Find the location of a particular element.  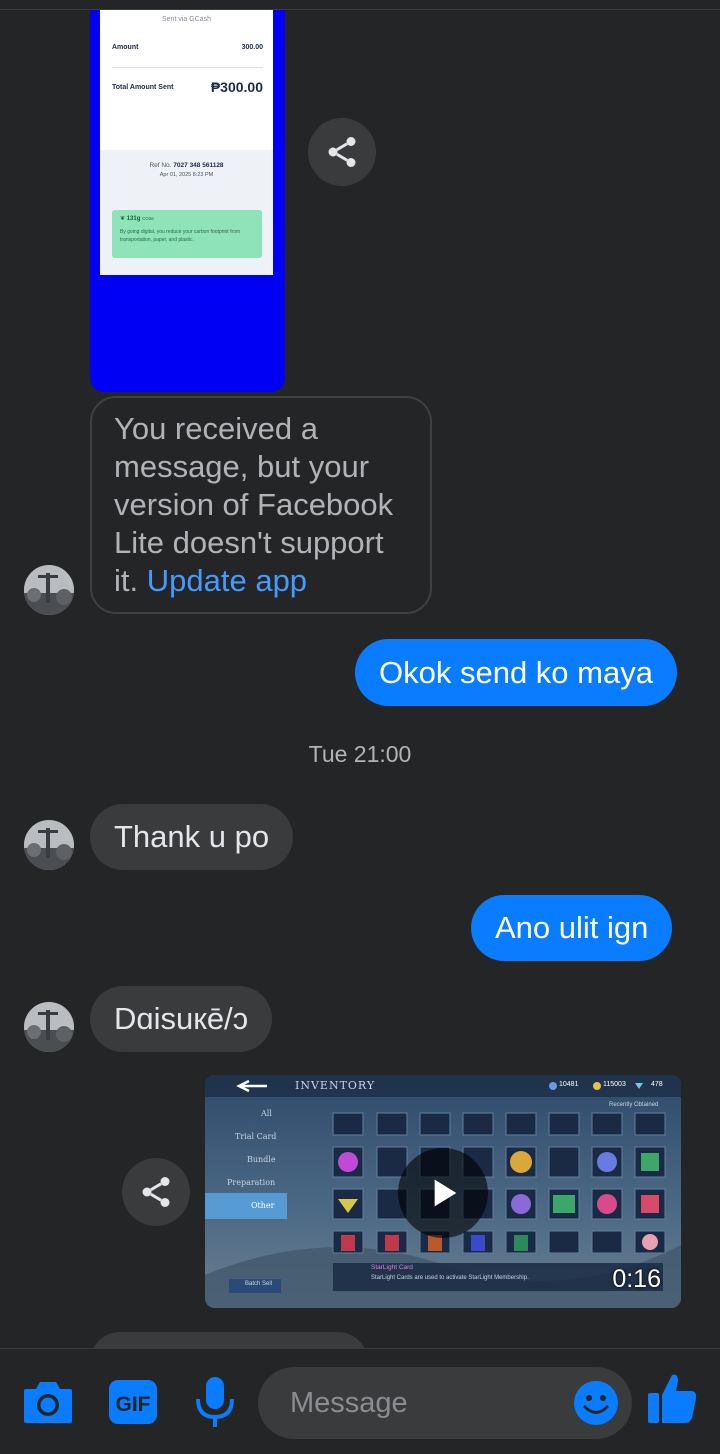

video-tab-other: Other is located at coordinates (263, 1205).